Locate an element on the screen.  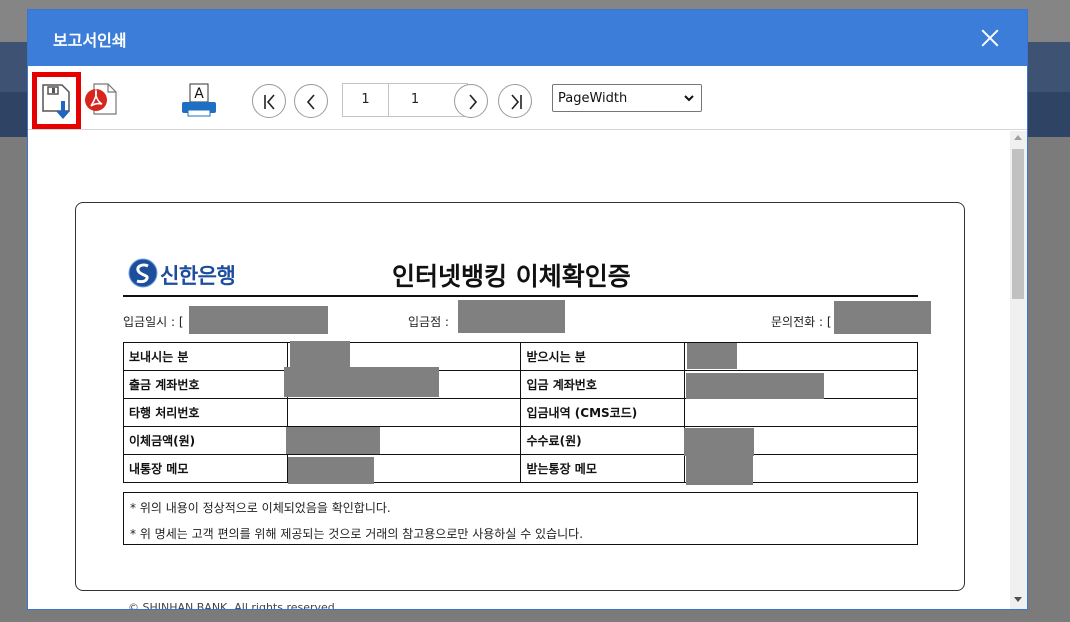
title-divider is located at coordinates (520, 296).